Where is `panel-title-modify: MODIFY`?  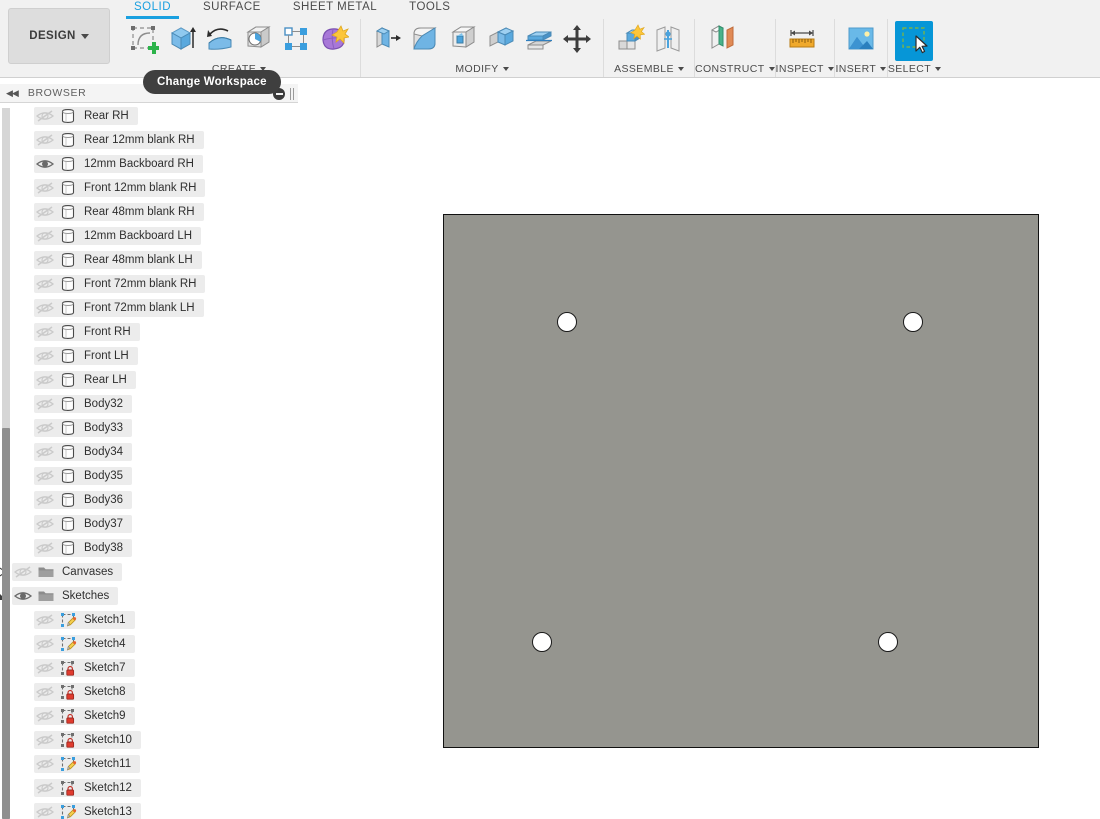
panel-title-modify: MODIFY is located at coordinates (482, 70).